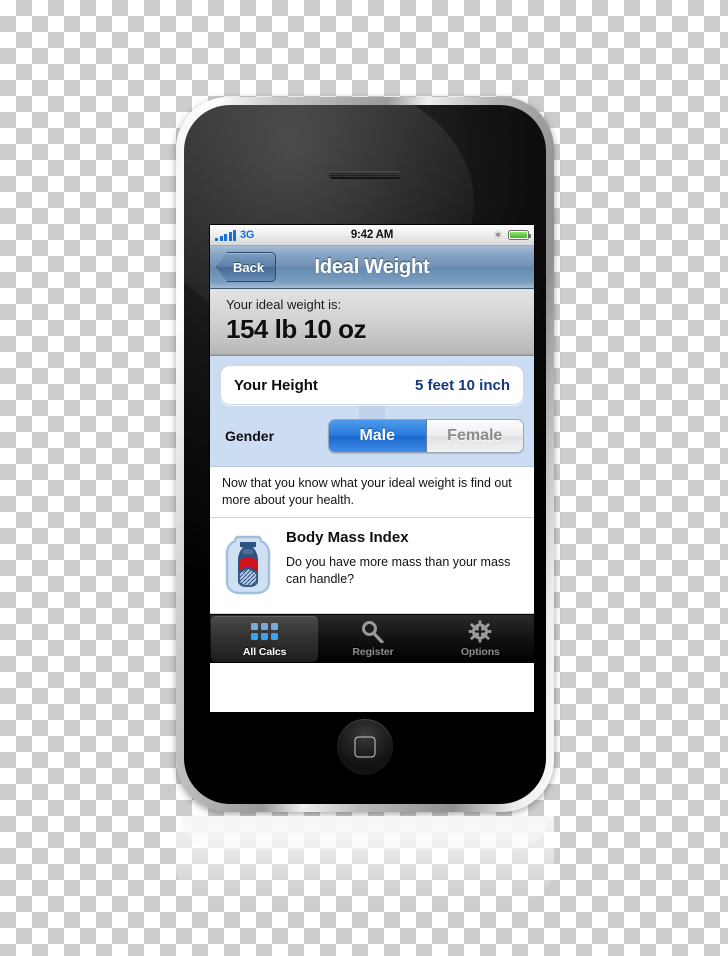 Image resolution: width=728 pixels, height=956 pixels. I want to click on status-bar: 3G 9:42 AM ✶, so click(372, 235).